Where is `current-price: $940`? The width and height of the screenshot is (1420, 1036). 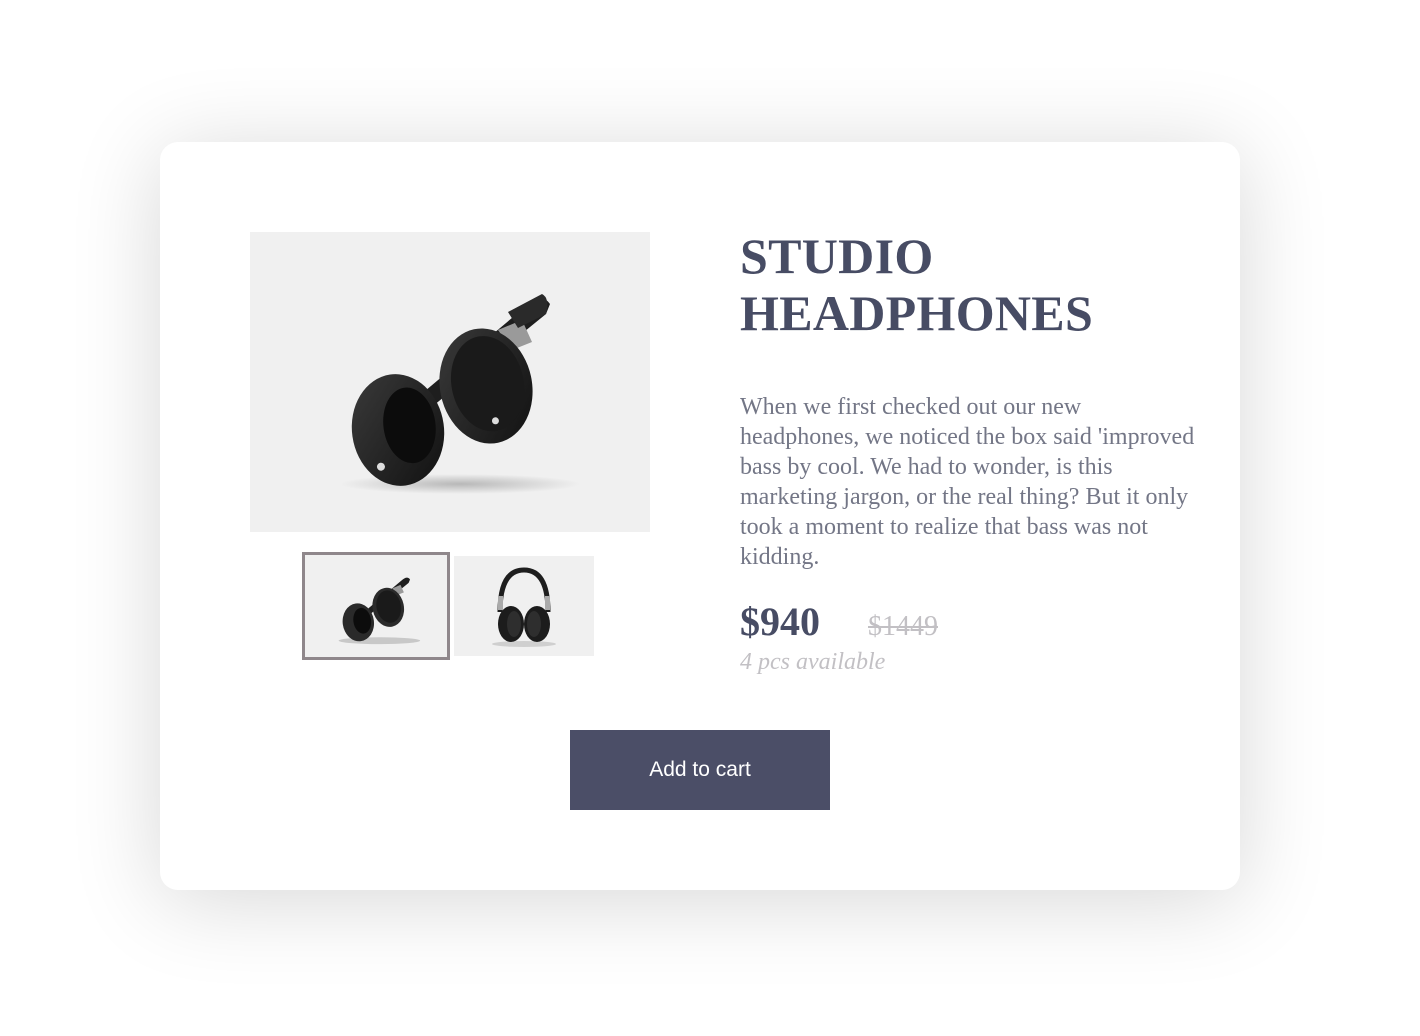 current-price: $940 is located at coordinates (780, 621).